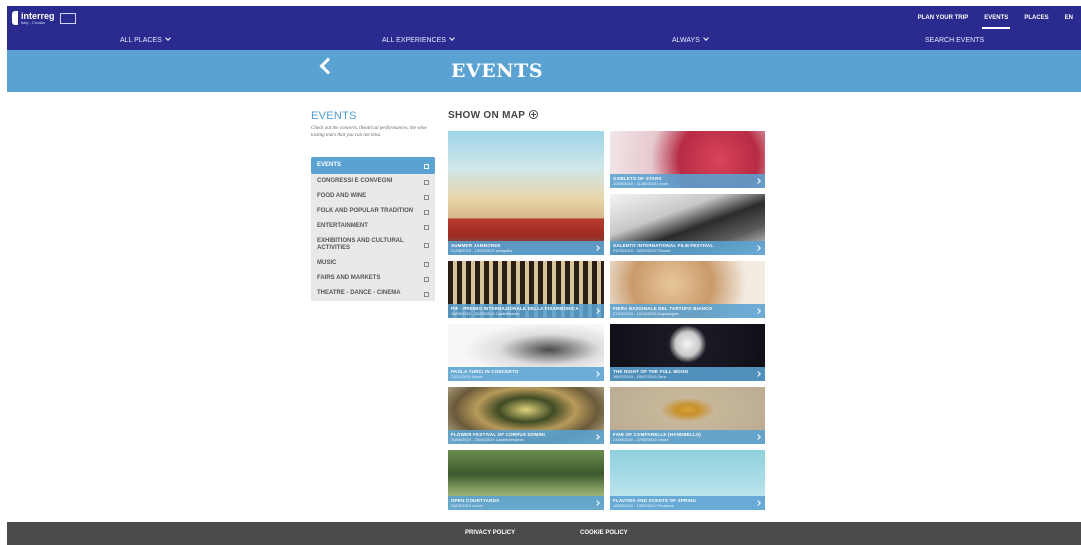 The height and width of the screenshot is (545, 1081). I want to click on event-dates: 18/05/2019 - 19/05/2019 Frontone, so click(643, 505).